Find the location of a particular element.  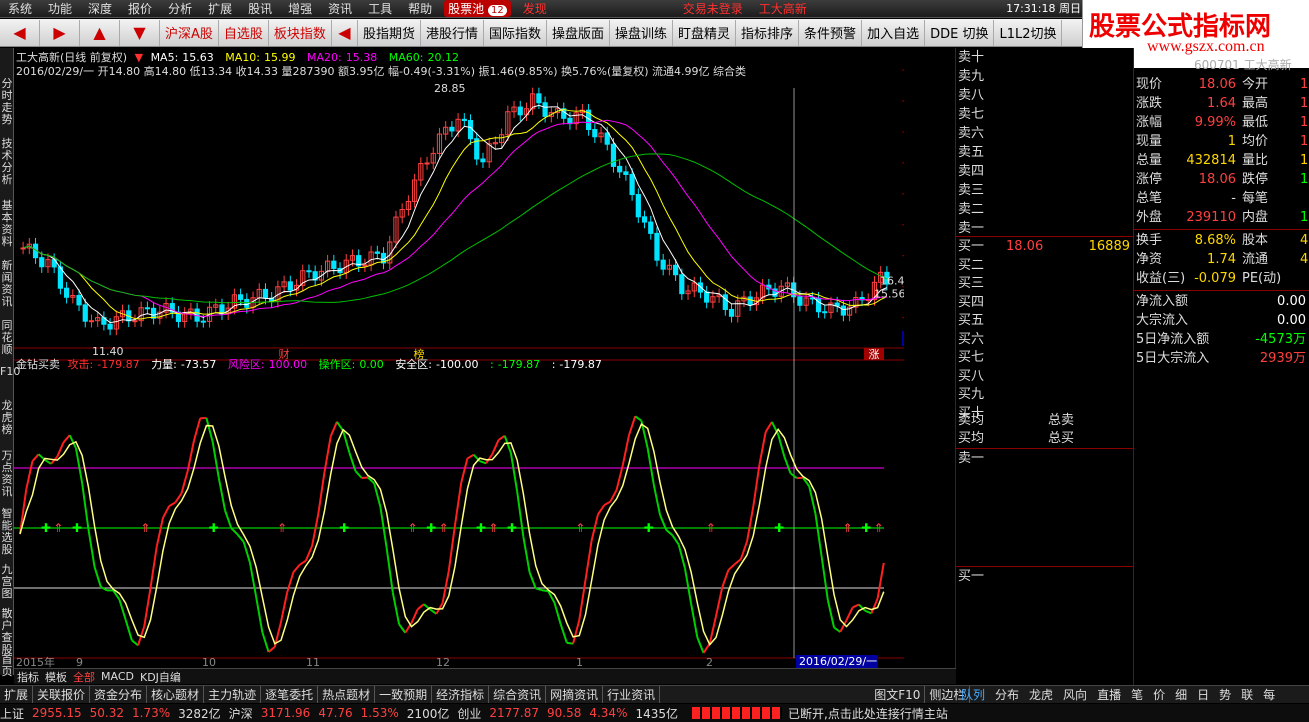

function-tab: 关联报价 is located at coordinates (62, 694).